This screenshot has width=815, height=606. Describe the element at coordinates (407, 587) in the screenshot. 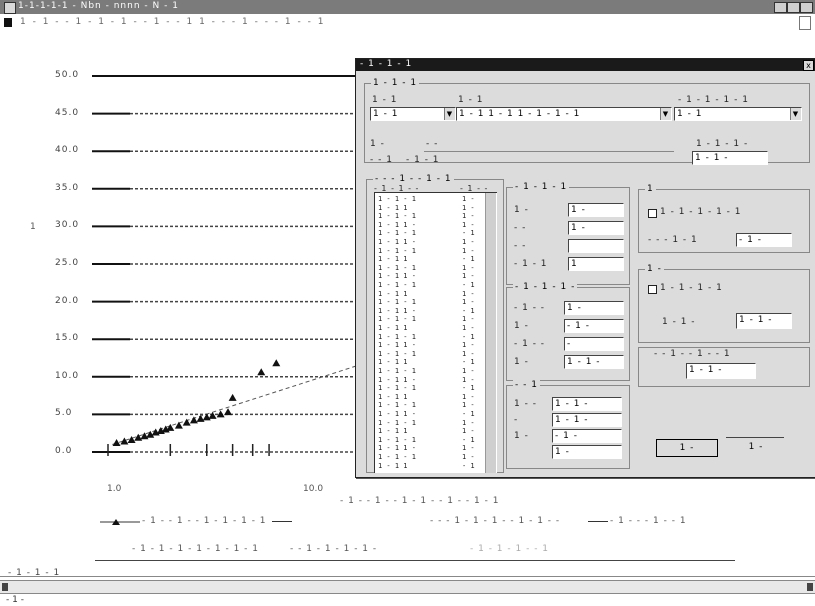

I see `horizontal-scrollbar` at that location.